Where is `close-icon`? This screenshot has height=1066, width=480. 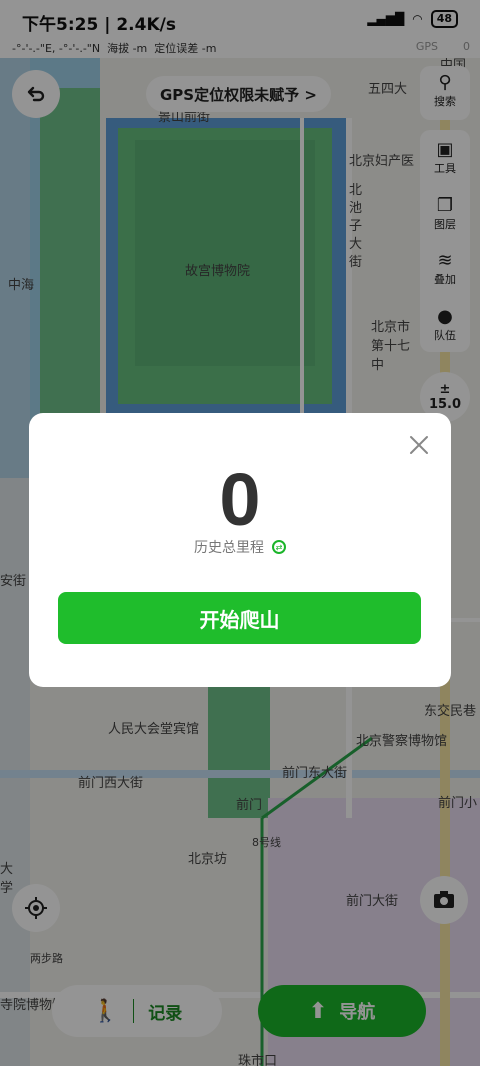
close-icon is located at coordinates (419, 445).